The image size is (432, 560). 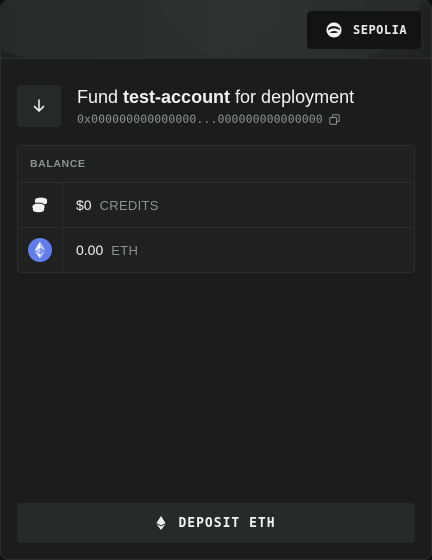 I want to click on eth-unit: ETH, so click(x=125, y=250).